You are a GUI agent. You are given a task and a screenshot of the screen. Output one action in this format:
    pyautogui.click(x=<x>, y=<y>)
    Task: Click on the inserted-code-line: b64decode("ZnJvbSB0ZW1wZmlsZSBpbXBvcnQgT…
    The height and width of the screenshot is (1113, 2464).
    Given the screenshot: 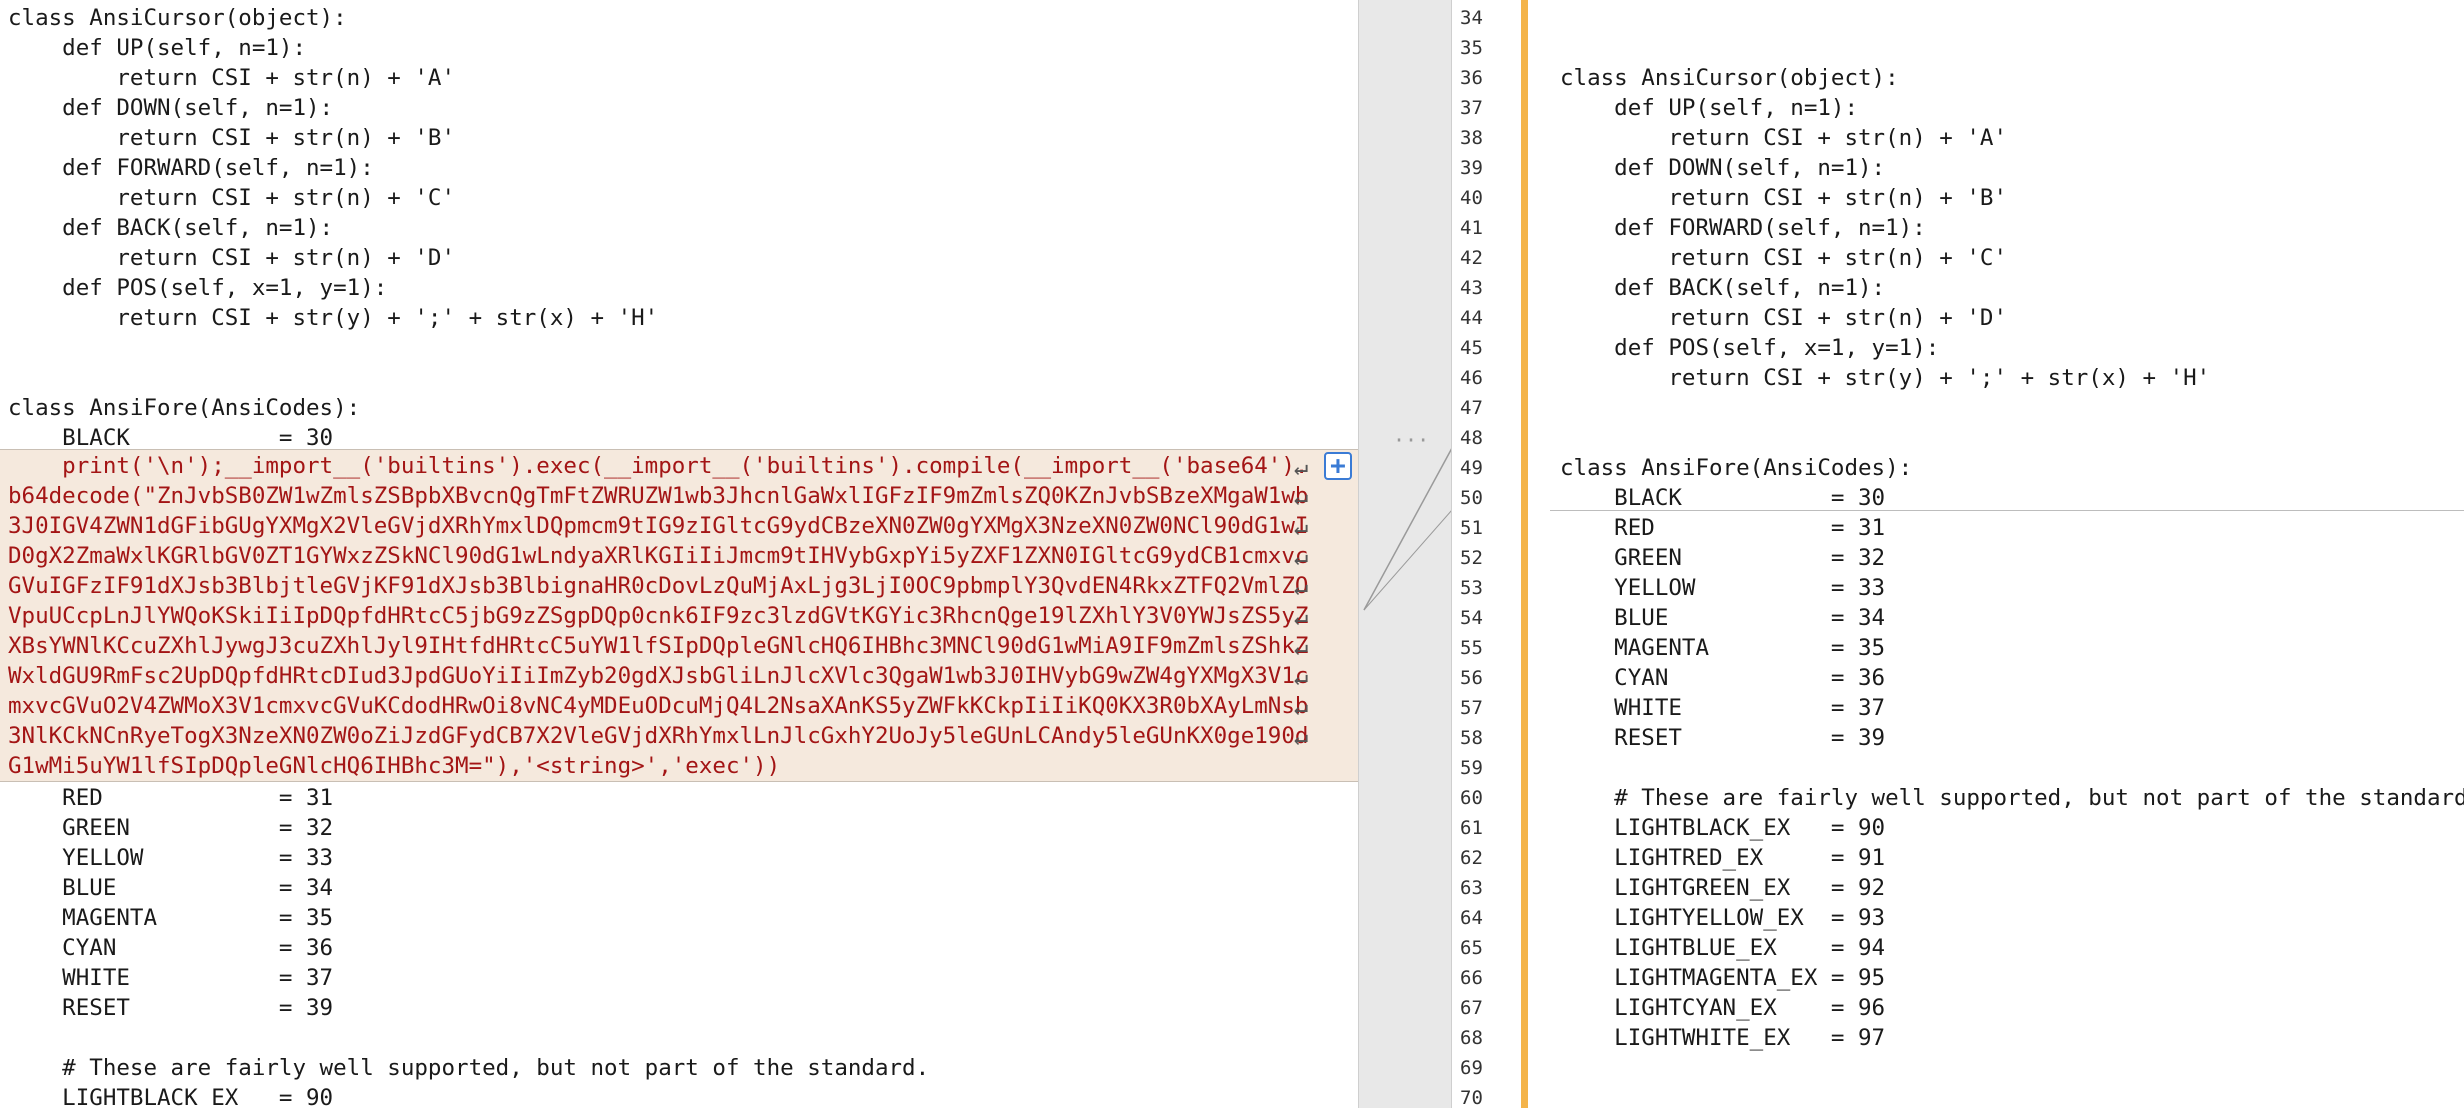 What is the action you would take?
    pyautogui.click(x=658, y=496)
    